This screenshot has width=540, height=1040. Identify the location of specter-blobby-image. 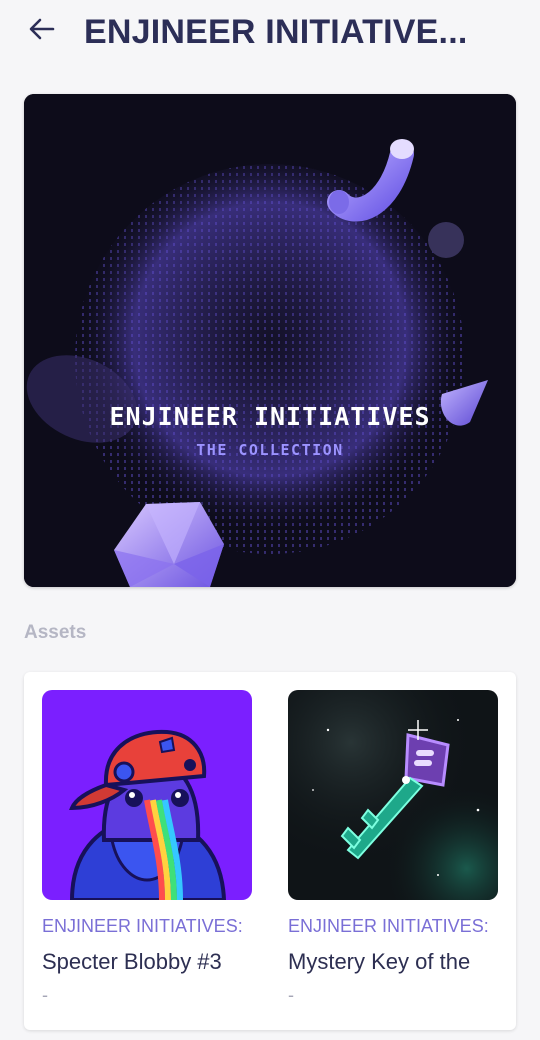
(147, 795).